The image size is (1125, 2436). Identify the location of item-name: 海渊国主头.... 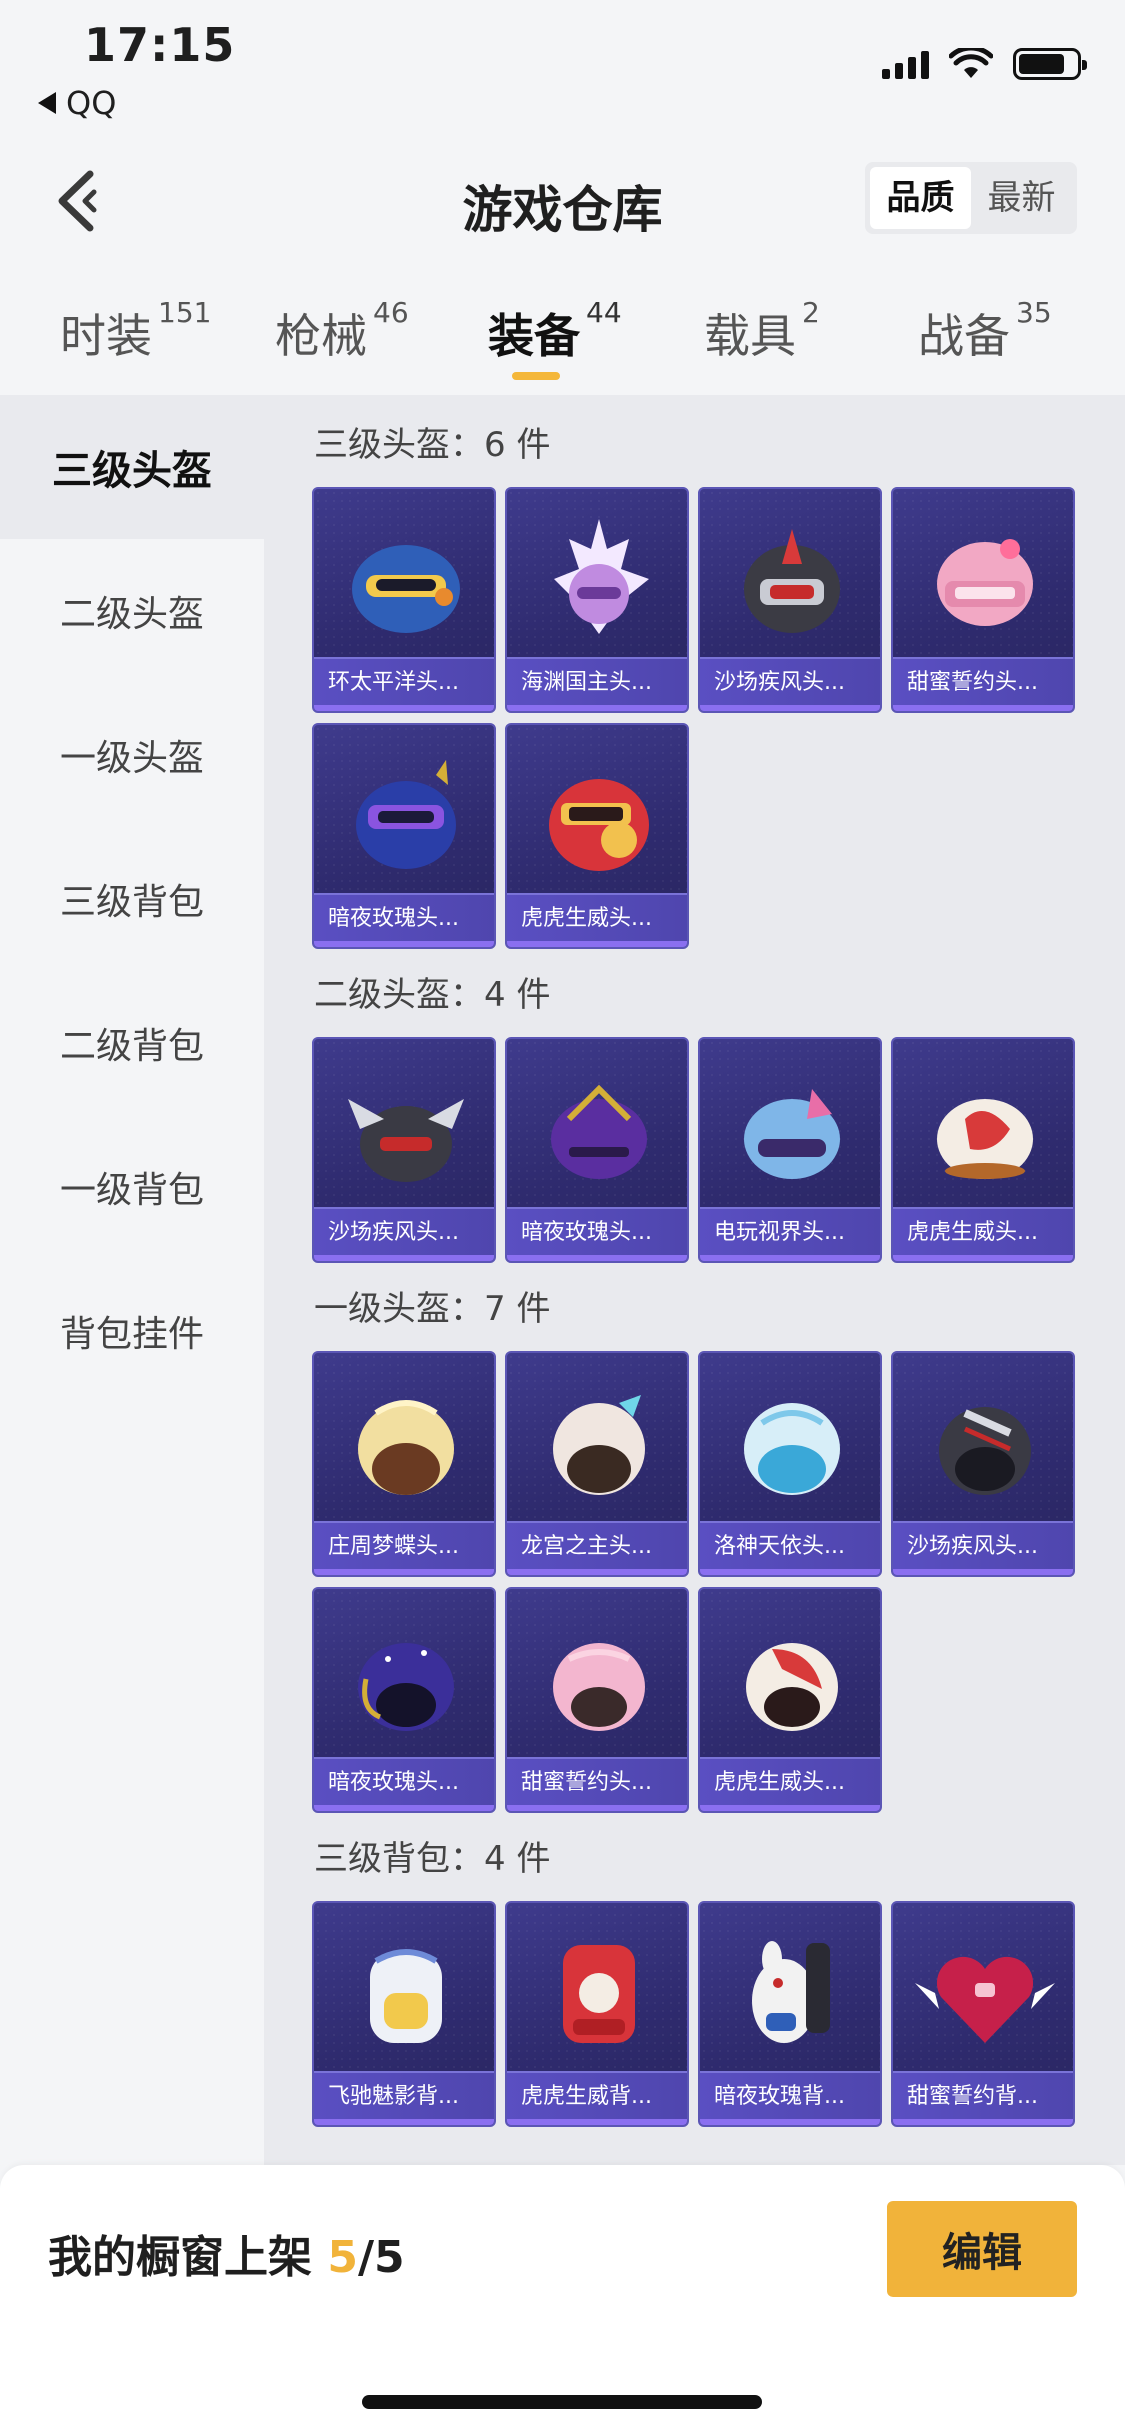
(597, 684).